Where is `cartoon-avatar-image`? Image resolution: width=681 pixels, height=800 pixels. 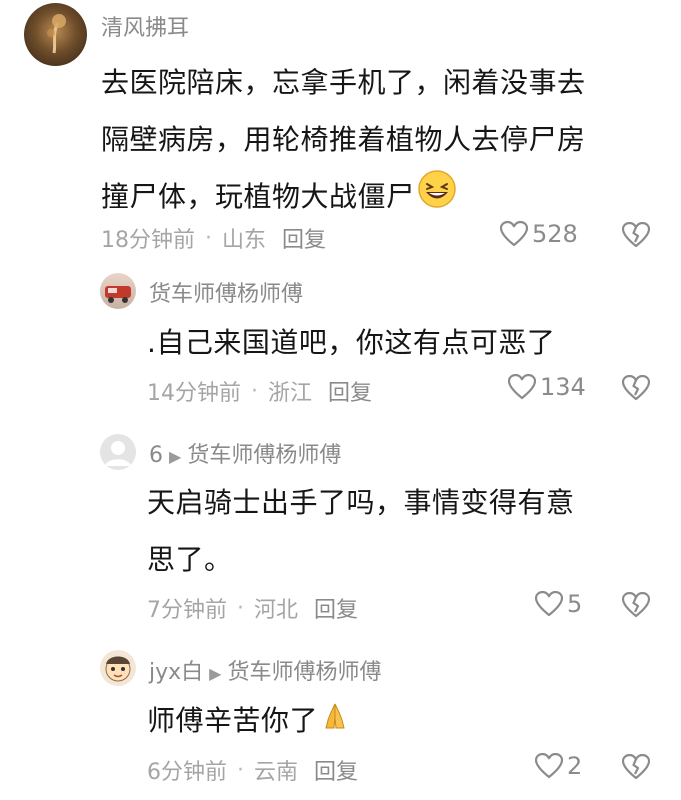 cartoon-avatar-image is located at coordinates (118, 669).